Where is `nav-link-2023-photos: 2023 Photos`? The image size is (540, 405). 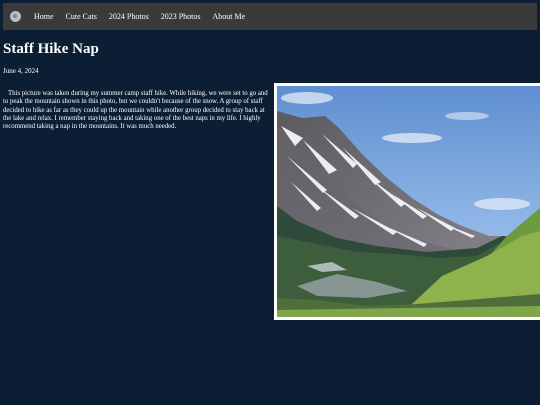 nav-link-2023-photos: 2023 Photos is located at coordinates (181, 16).